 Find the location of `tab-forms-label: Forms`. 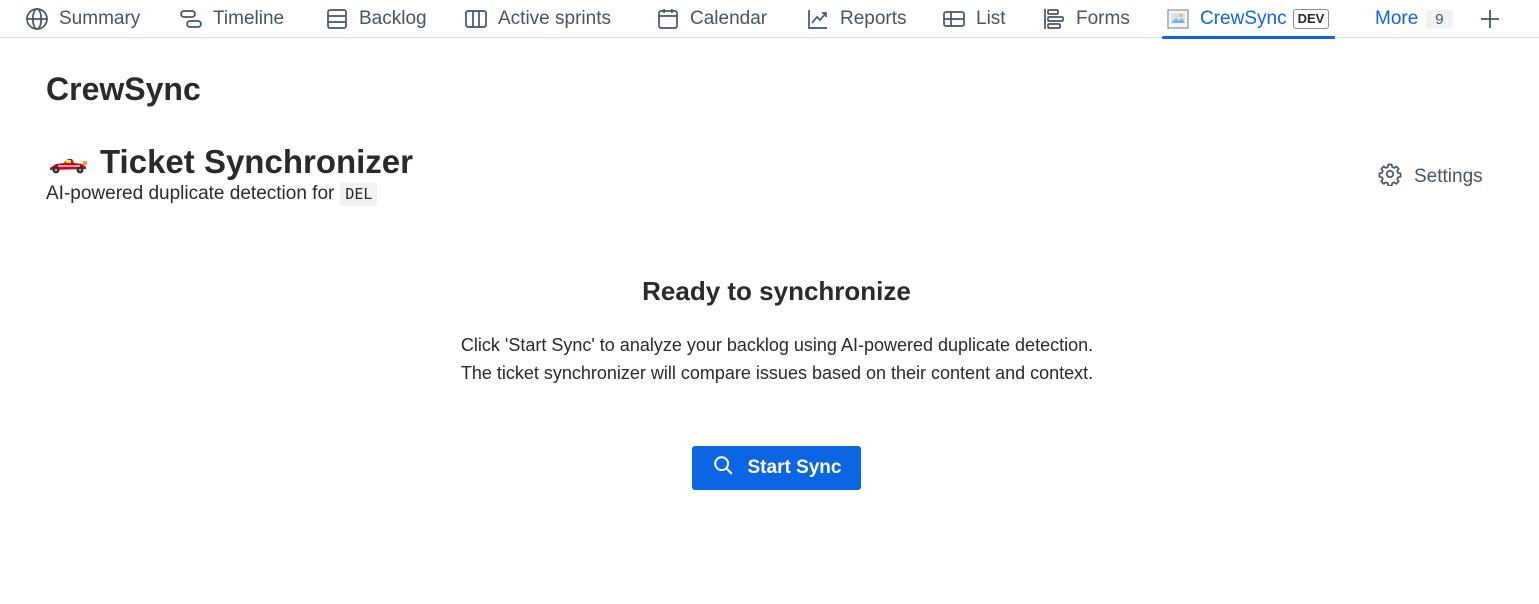

tab-forms-label: Forms is located at coordinates (1103, 18).